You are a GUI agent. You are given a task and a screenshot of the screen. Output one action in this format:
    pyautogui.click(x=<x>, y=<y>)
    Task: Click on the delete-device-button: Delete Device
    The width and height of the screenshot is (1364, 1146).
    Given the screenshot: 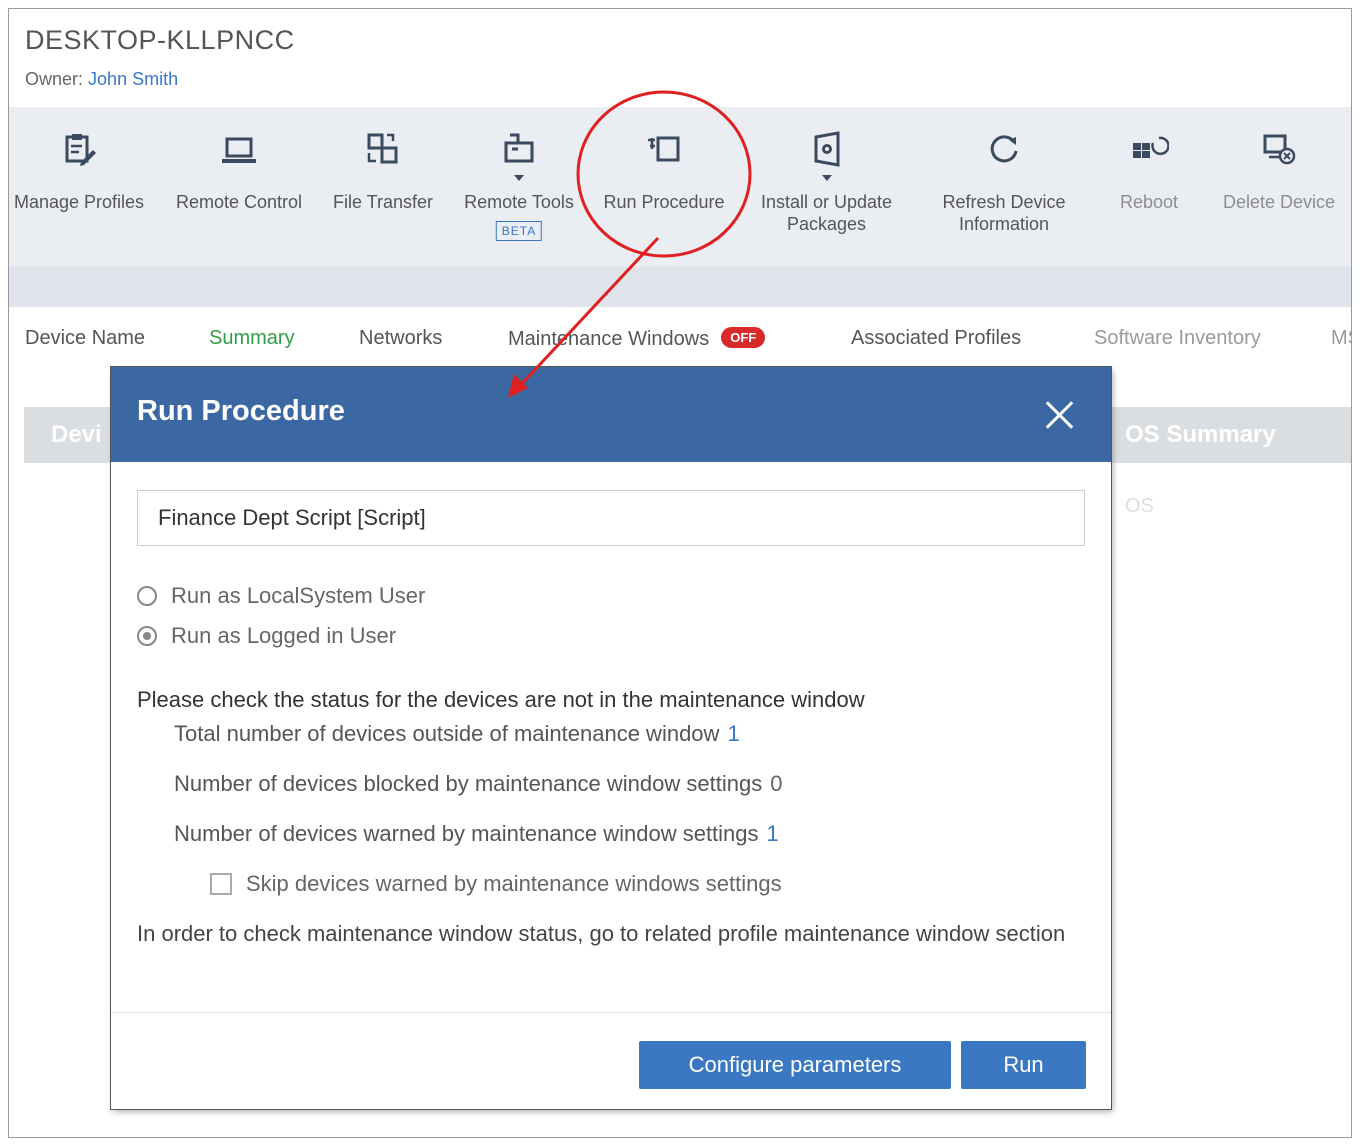 What is the action you would take?
    pyautogui.click(x=1279, y=187)
    